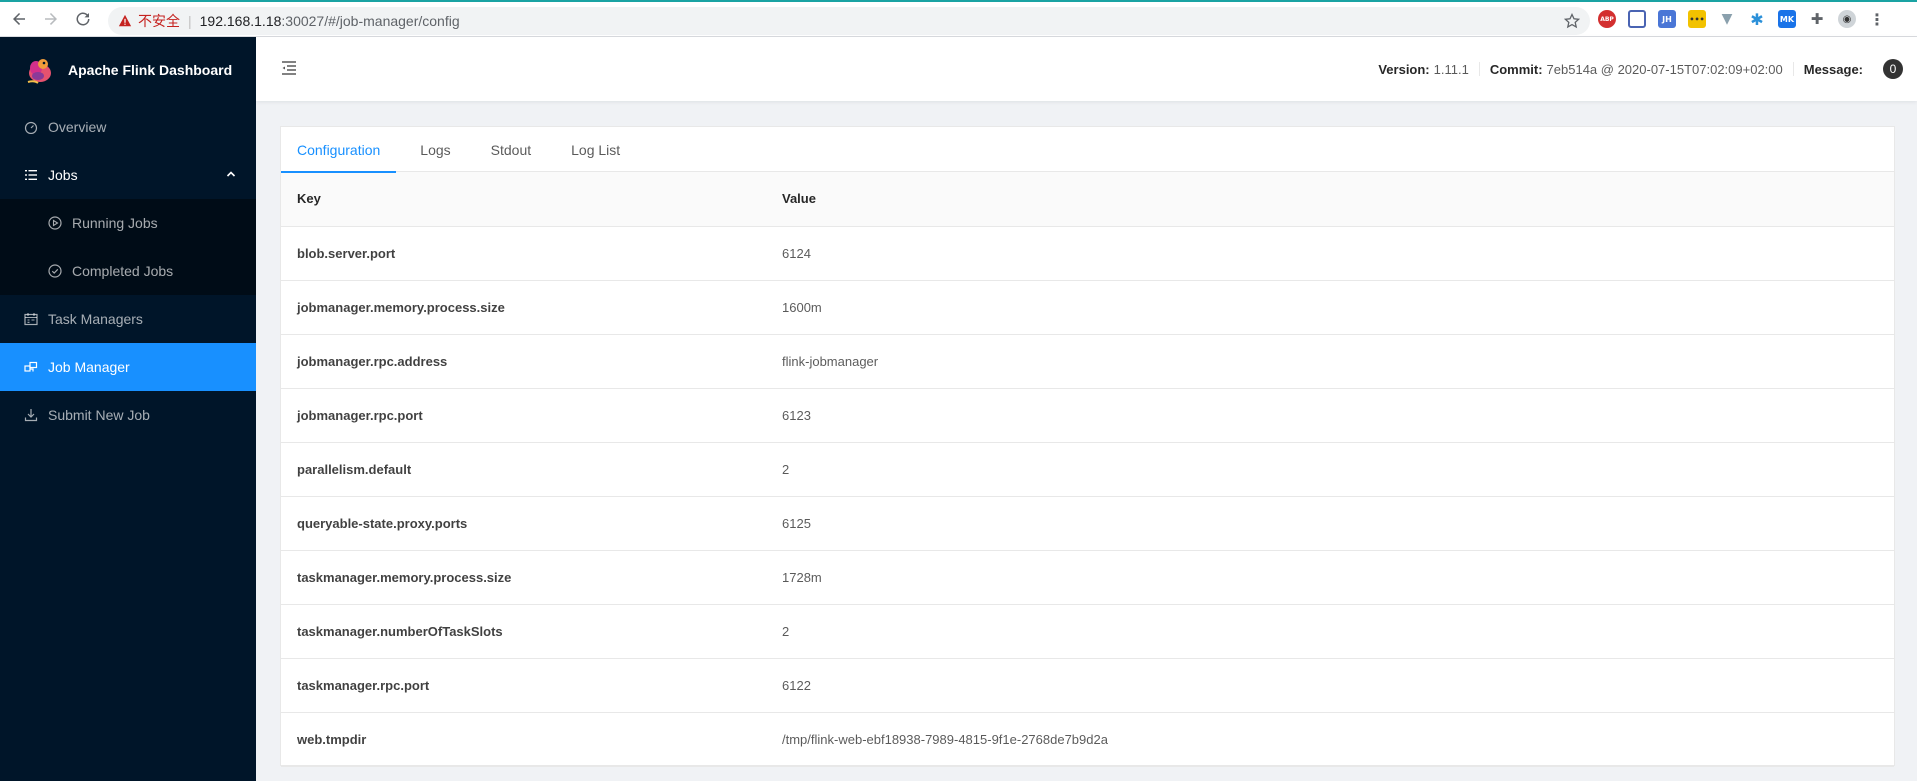 The height and width of the screenshot is (781, 1917). What do you see at coordinates (523, 685) in the screenshot?
I see `config-key: taskmanager.rpc.port` at bounding box center [523, 685].